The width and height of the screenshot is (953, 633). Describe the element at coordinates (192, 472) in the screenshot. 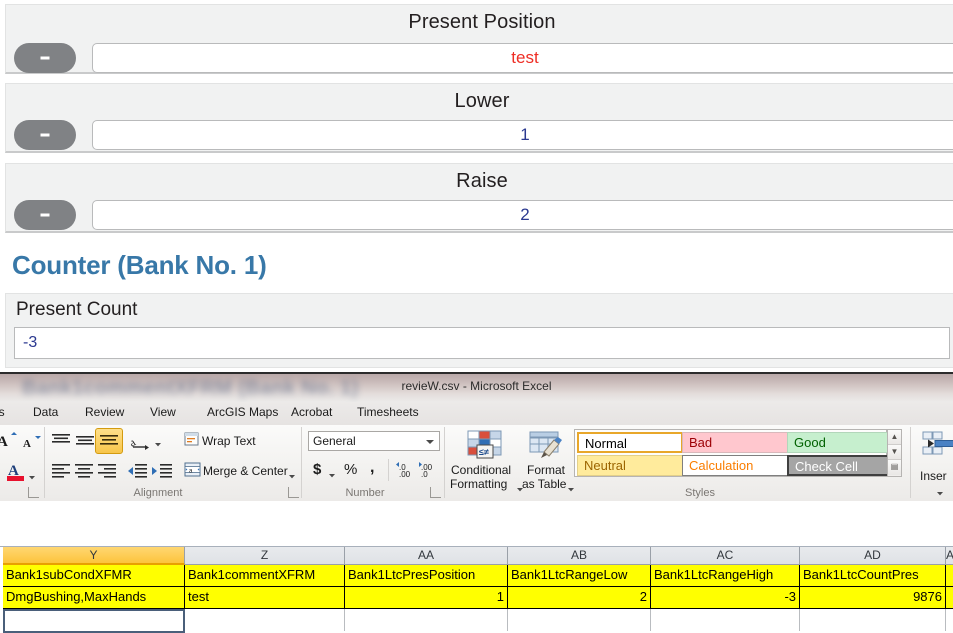

I see `merge-and-center-icon: a` at that location.